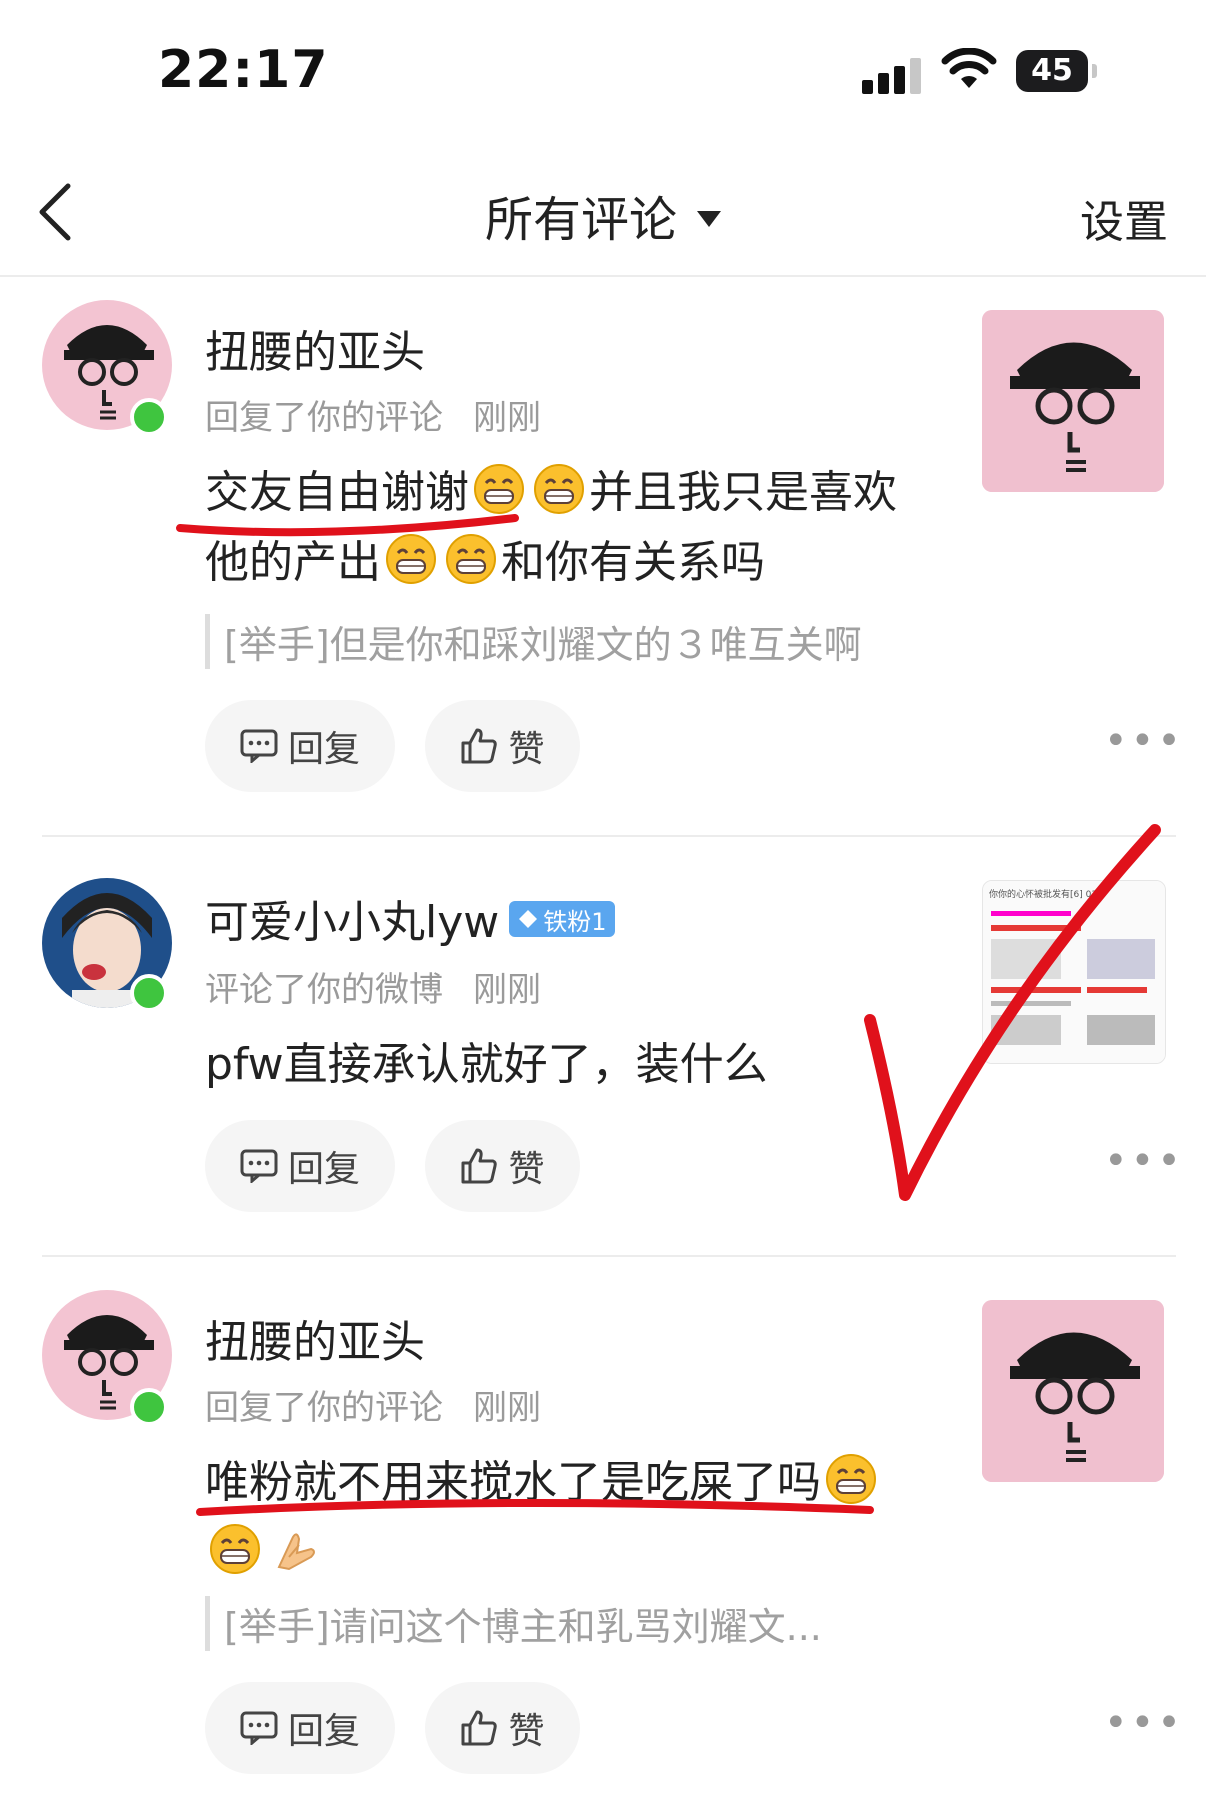 Image resolution: width=1206 pixels, height=1801 pixels. Describe the element at coordinates (580, 220) in the screenshot. I see `page-title: 所有评论` at that location.